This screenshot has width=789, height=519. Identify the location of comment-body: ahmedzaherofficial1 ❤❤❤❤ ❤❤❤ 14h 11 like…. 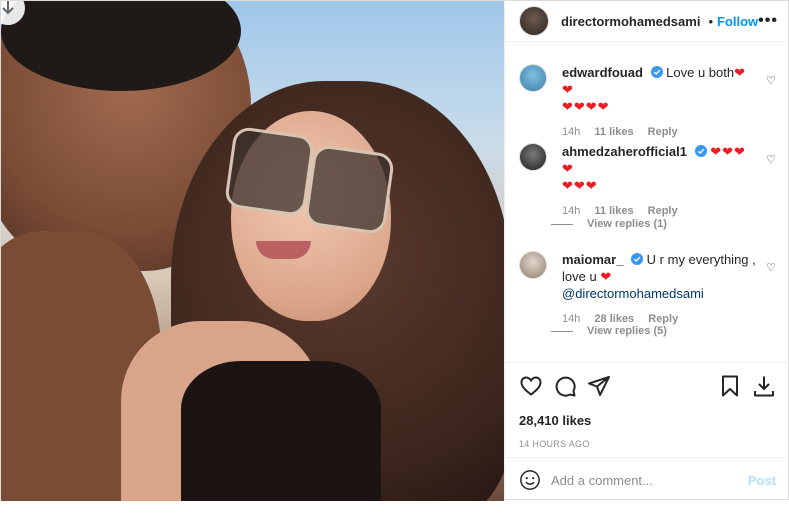
(659, 181).